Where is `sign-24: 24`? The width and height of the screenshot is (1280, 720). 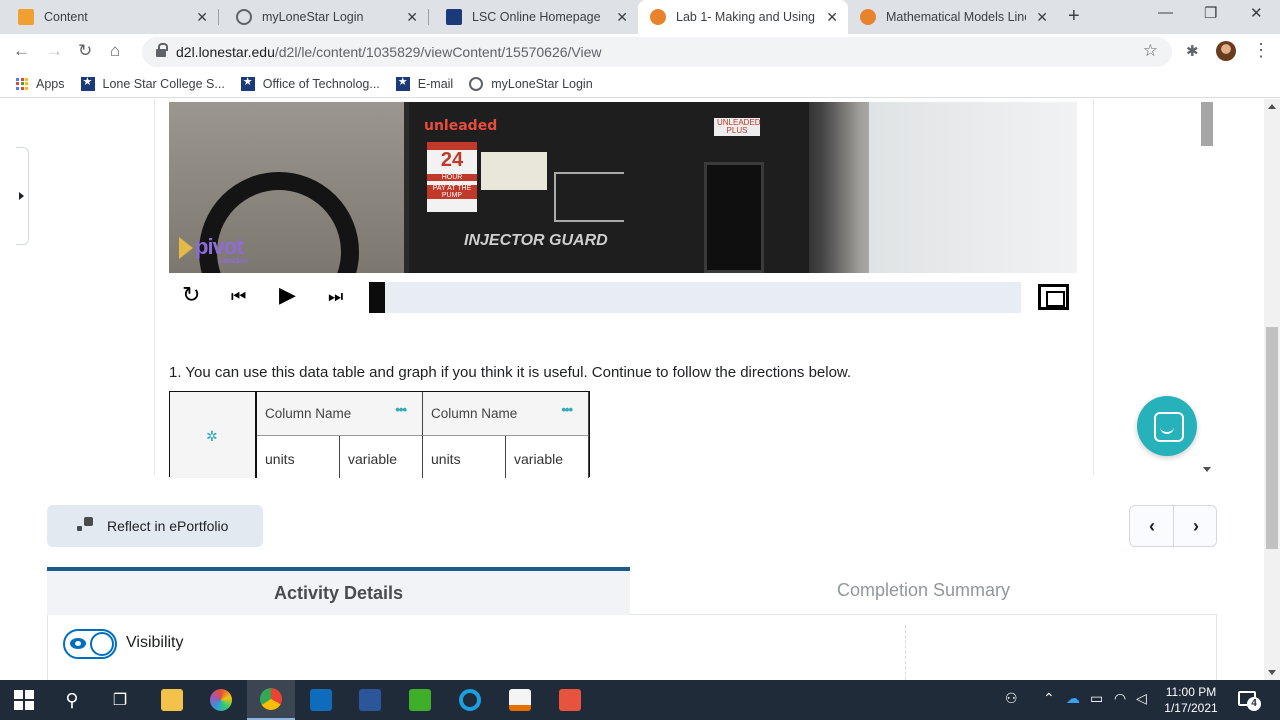
sign-24: 24 is located at coordinates (452, 160).